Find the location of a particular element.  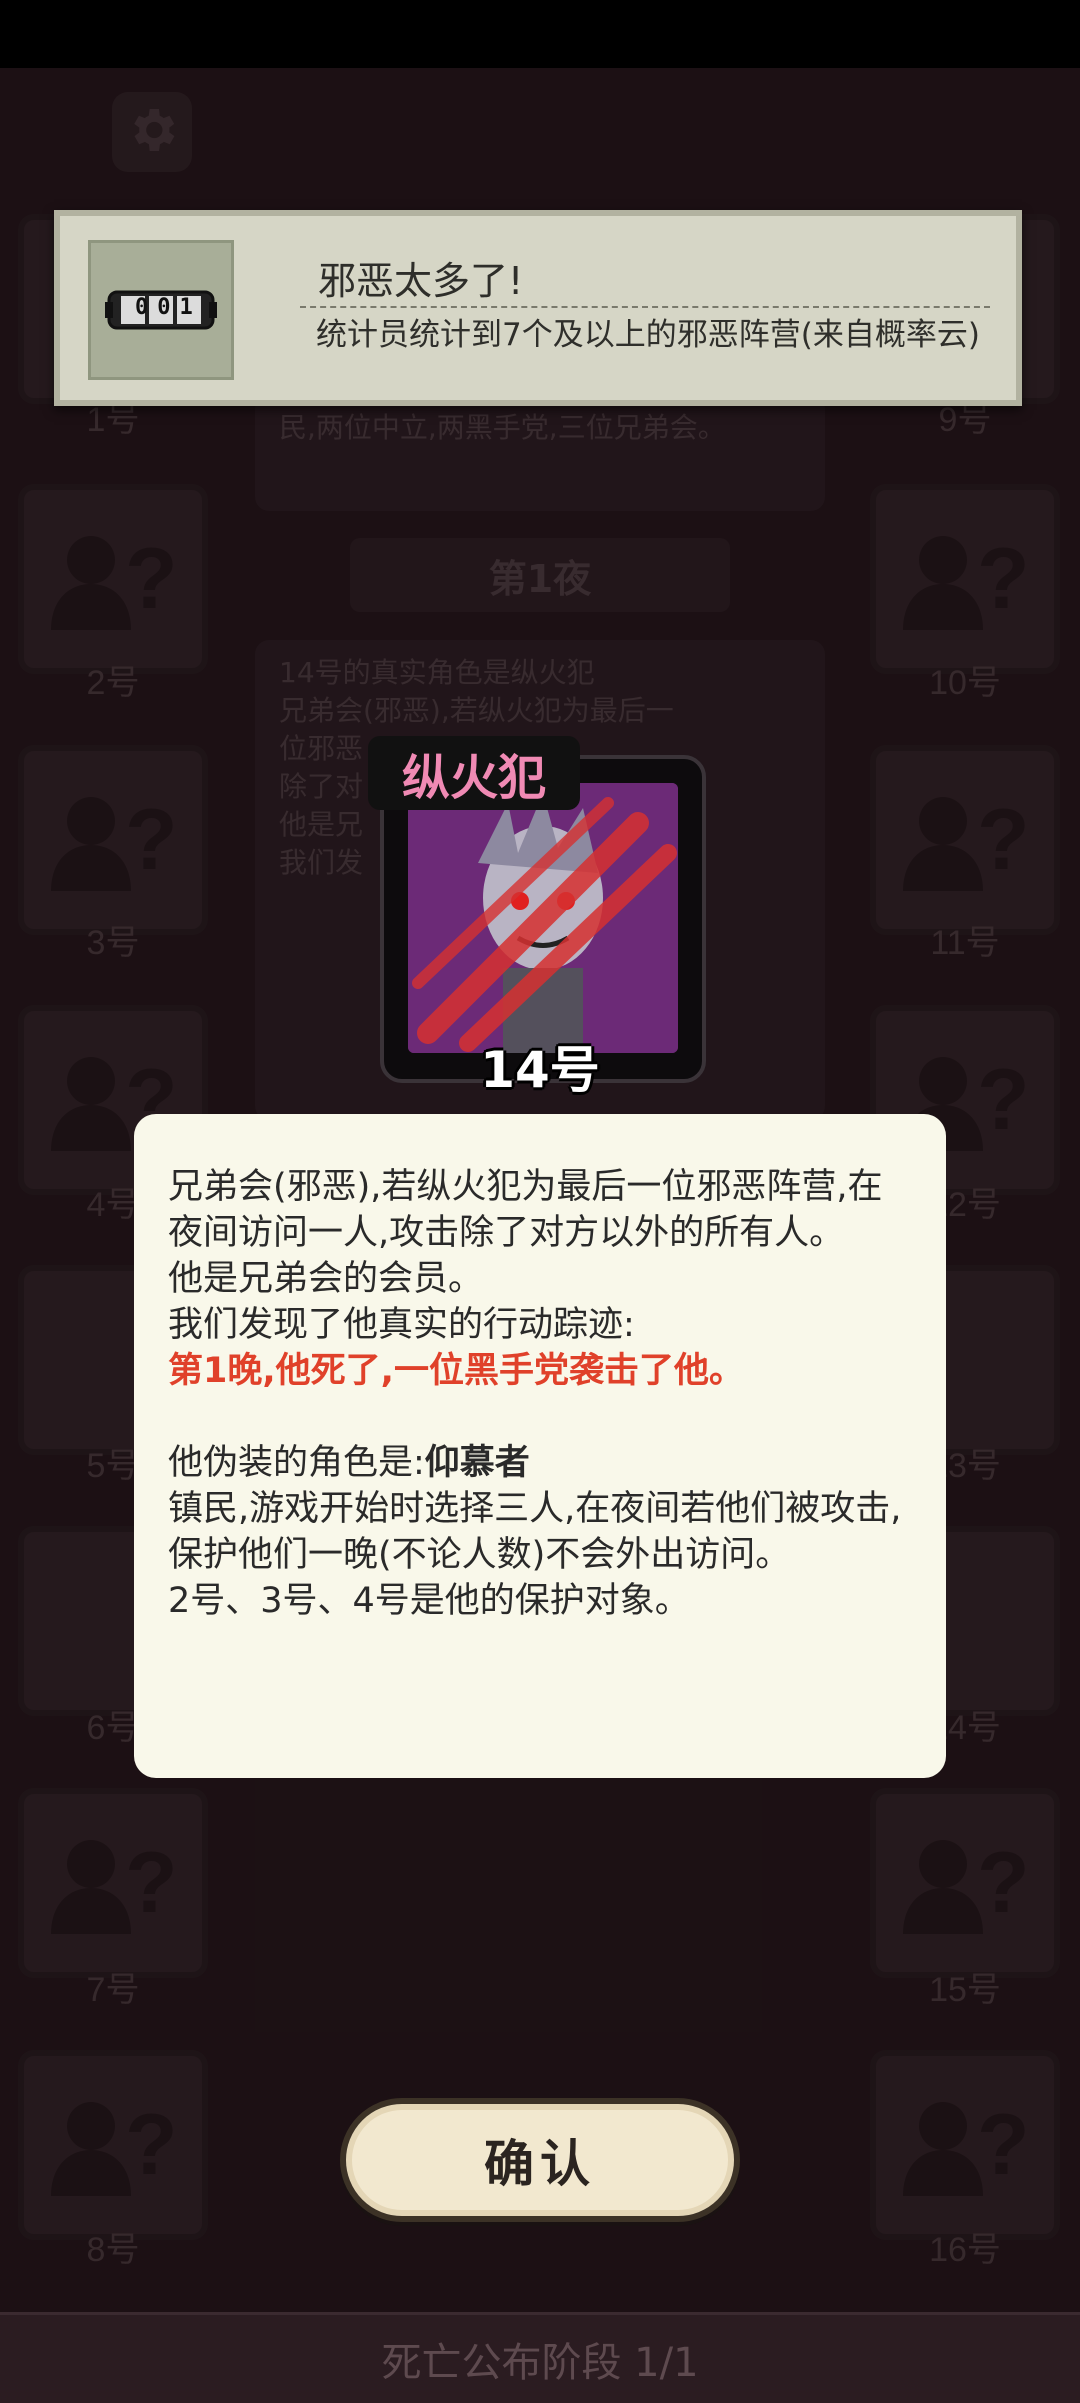

protect-targets: 2号、3号、4号是他的保护对象。 is located at coordinates (429, 1601).